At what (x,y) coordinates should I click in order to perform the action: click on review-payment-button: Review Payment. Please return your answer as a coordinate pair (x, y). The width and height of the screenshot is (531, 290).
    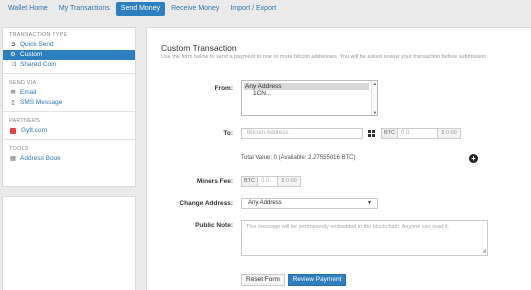
    Looking at the image, I should click on (317, 280).